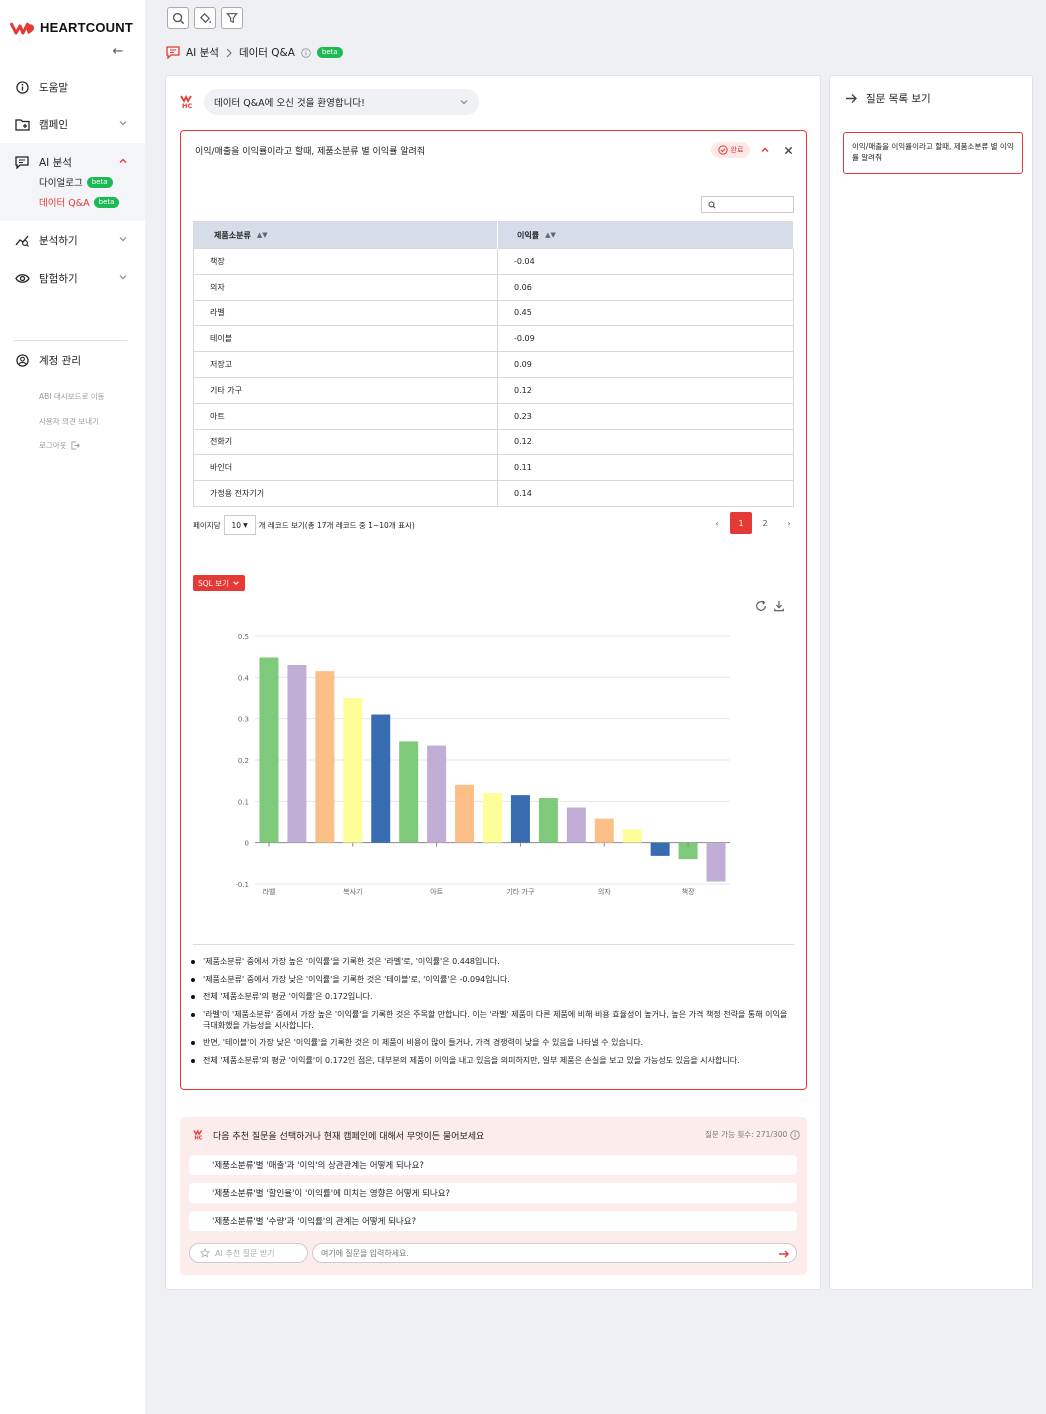 The image size is (1046, 1414). Describe the element at coordinates (202, 52) in the screenshot. I see `breadcrumb-root: AI 분석` at that location.